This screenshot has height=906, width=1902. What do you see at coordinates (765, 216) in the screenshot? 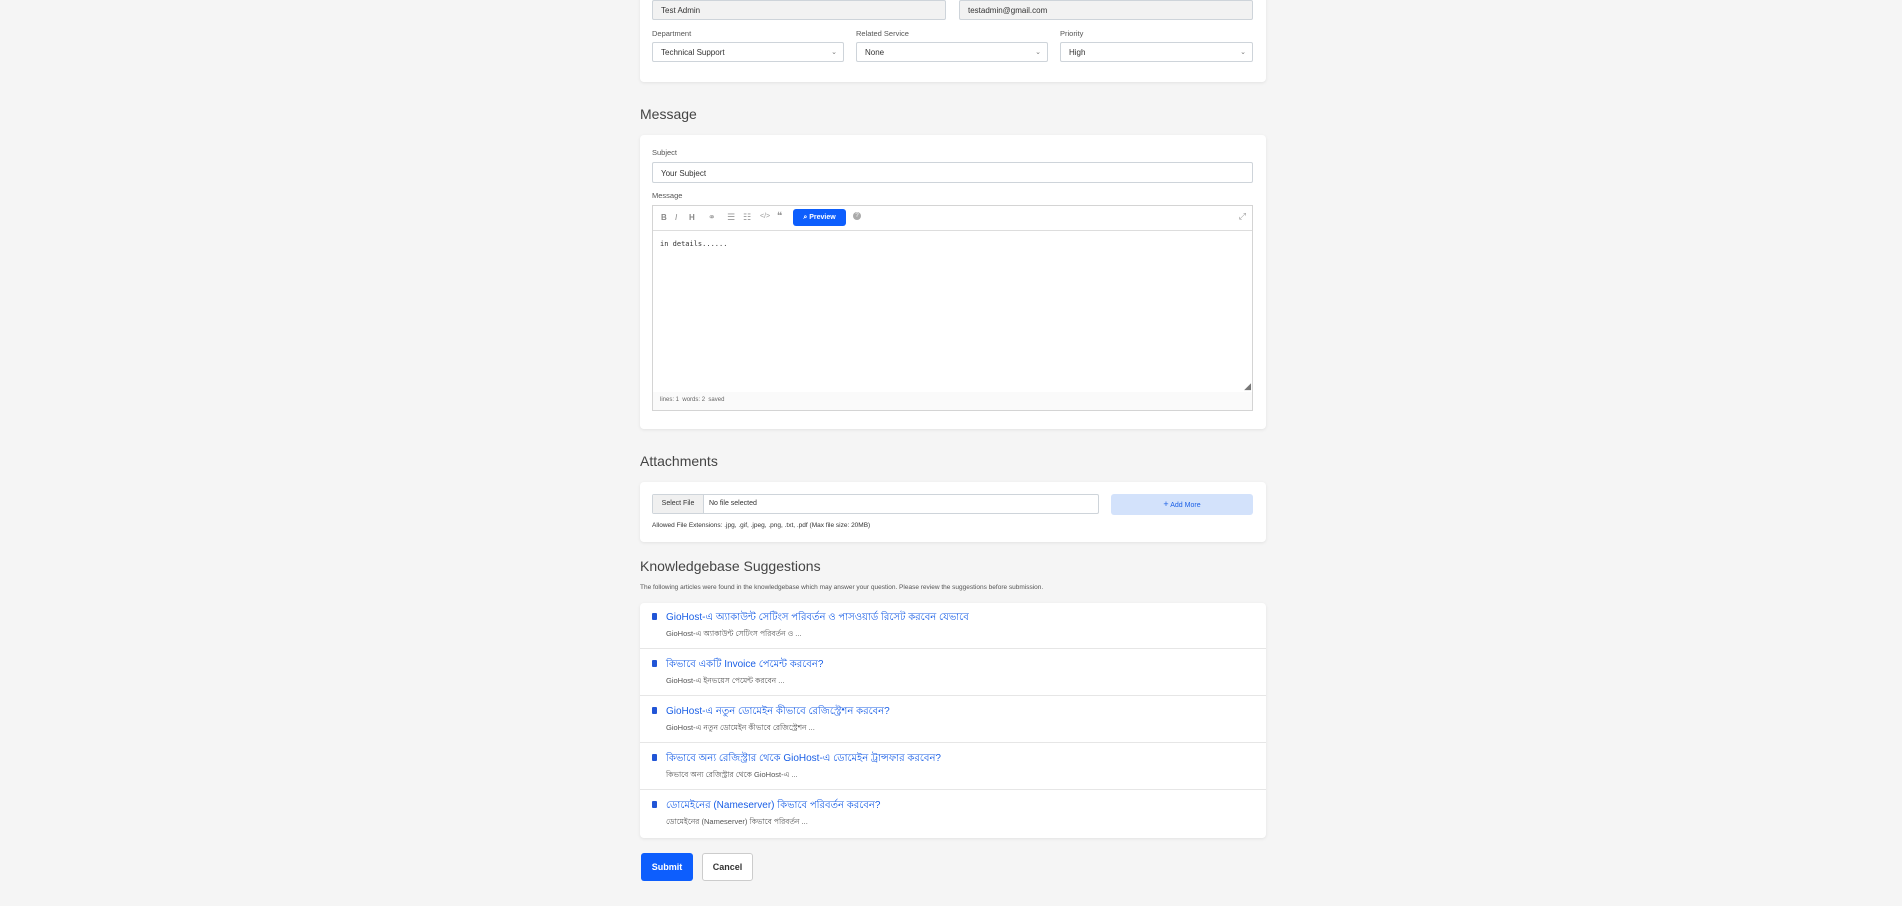
I see `code-icon: </>` at bounding box center [765, 216].